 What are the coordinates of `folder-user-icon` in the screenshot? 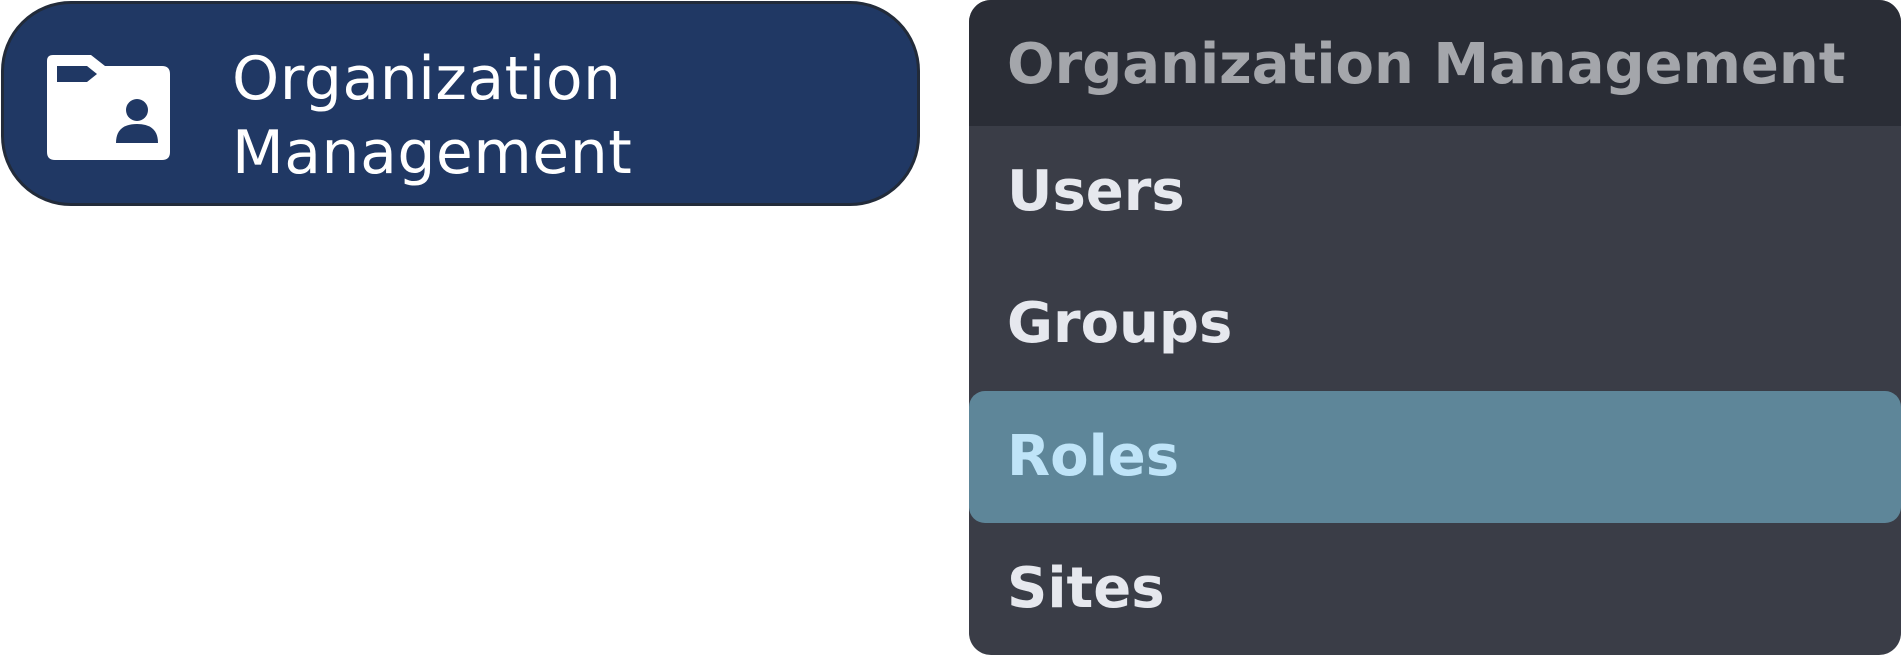 It's located at (108, 107).